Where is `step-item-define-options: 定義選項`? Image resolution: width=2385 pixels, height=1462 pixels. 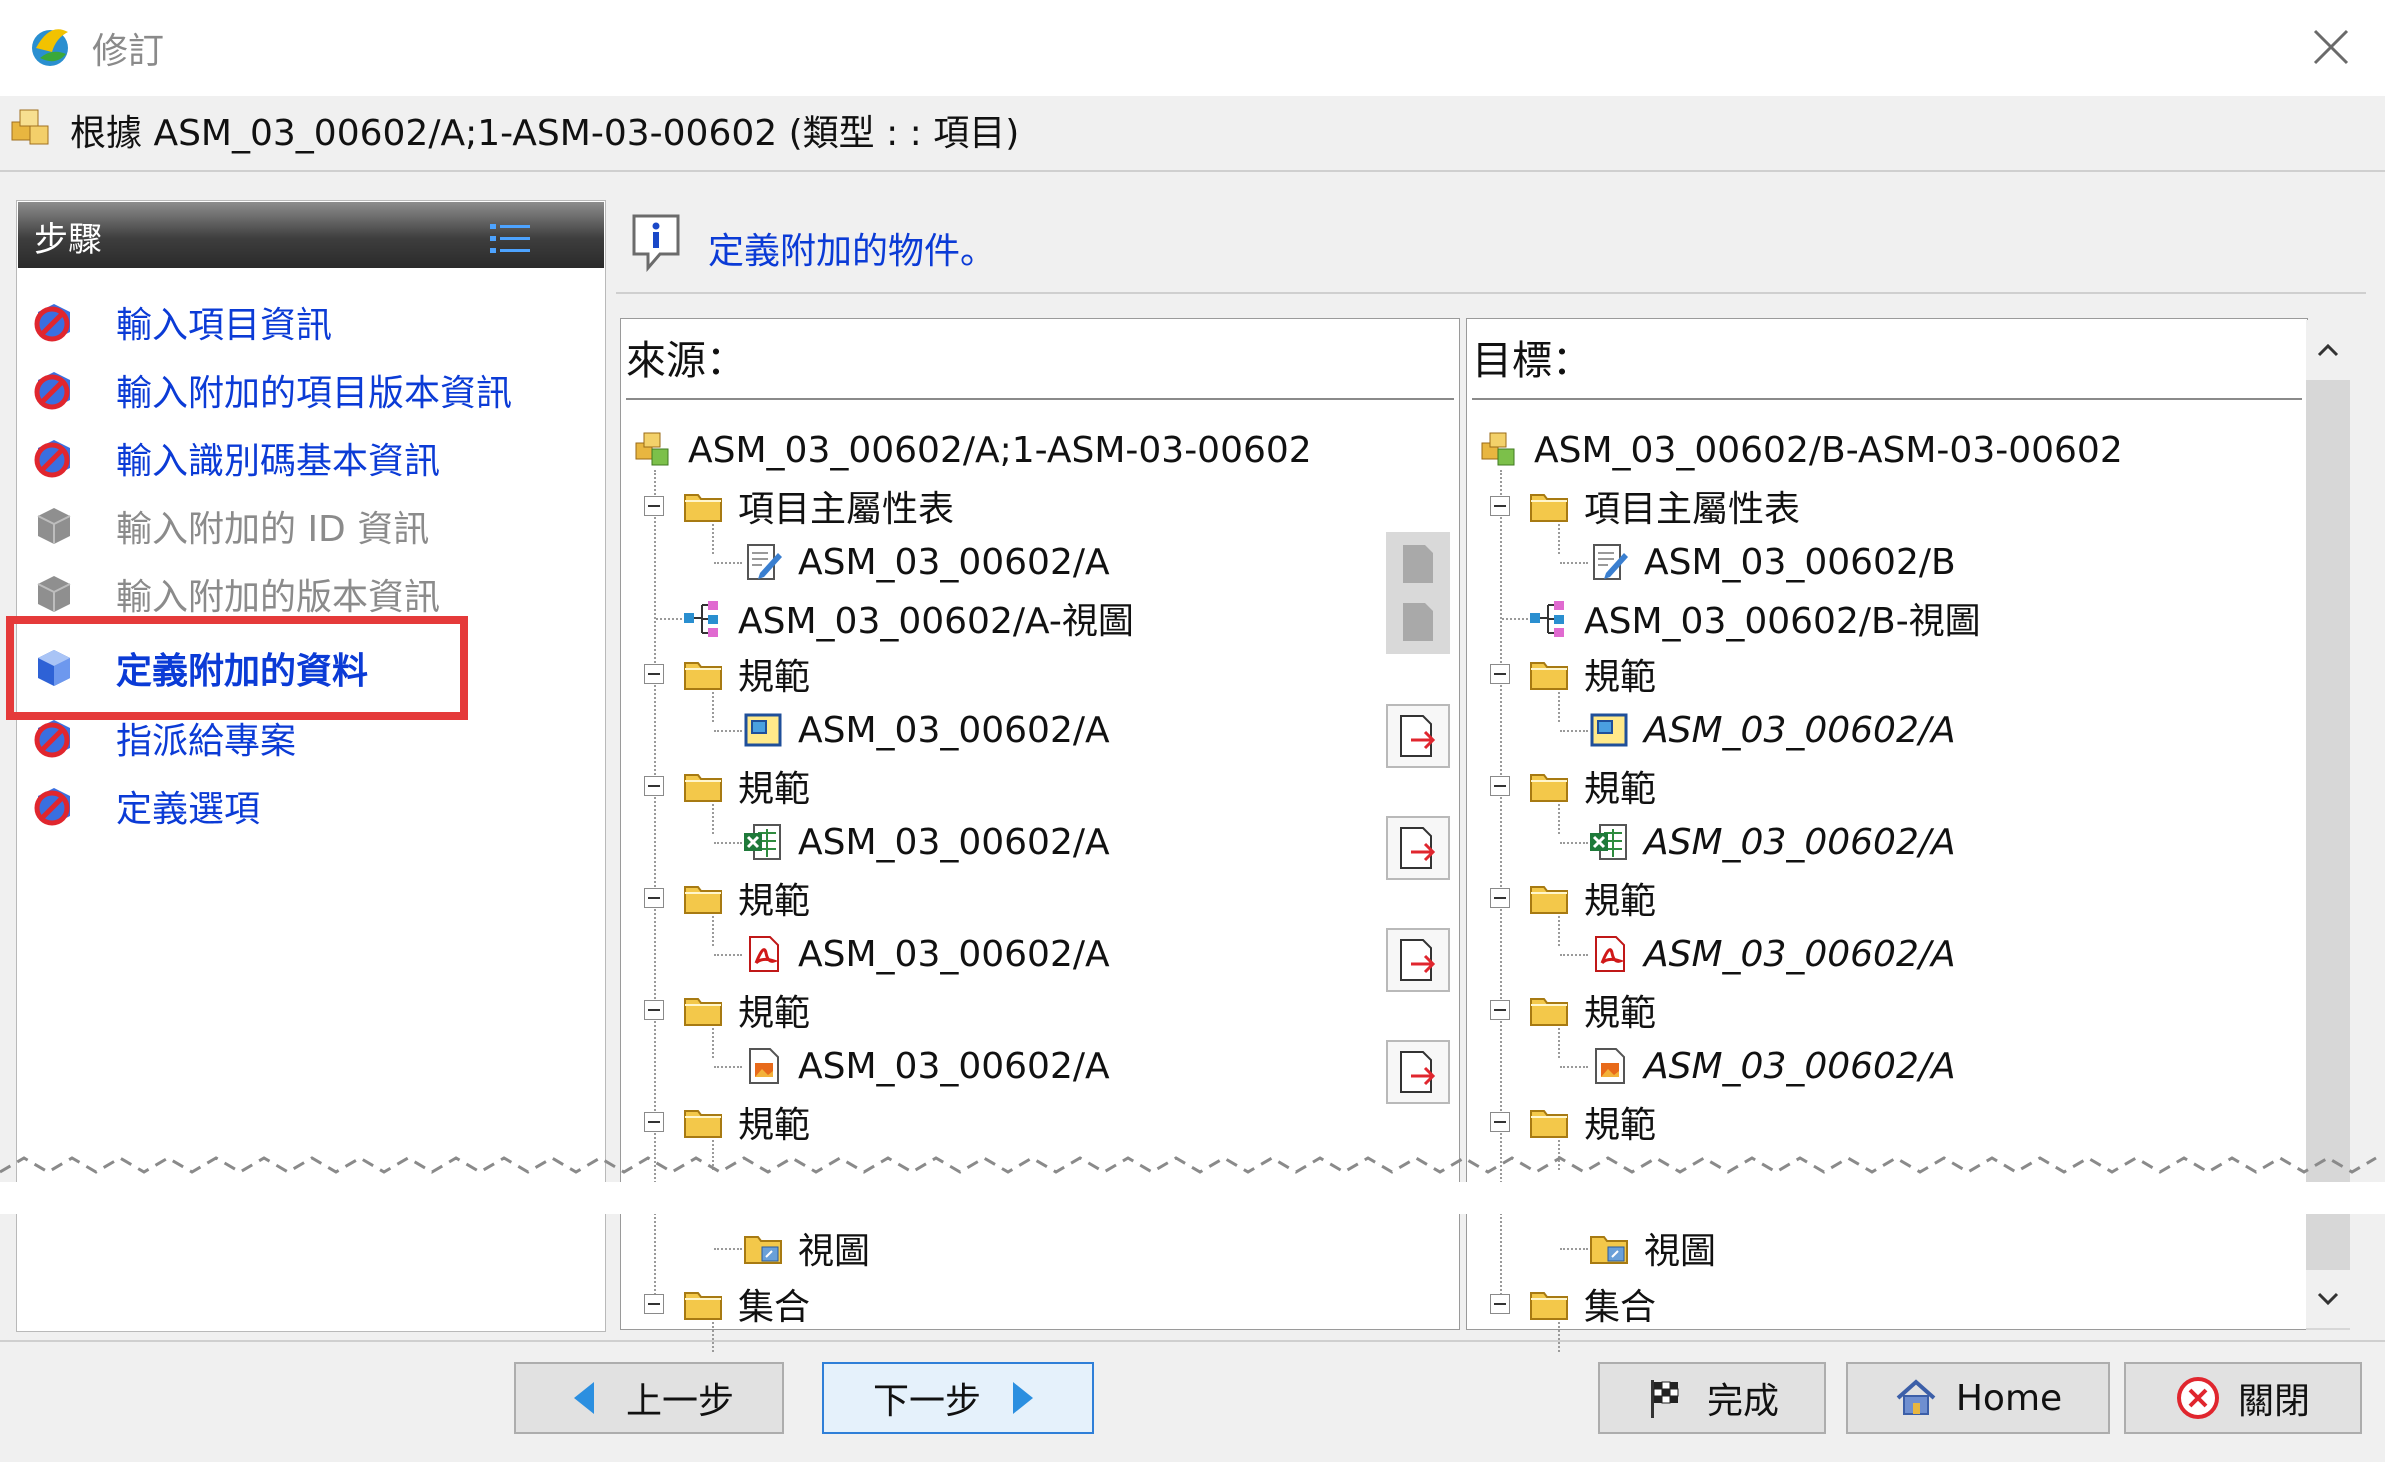 step-item-define-options: 定義選項 is located at coordinates (145, 806).